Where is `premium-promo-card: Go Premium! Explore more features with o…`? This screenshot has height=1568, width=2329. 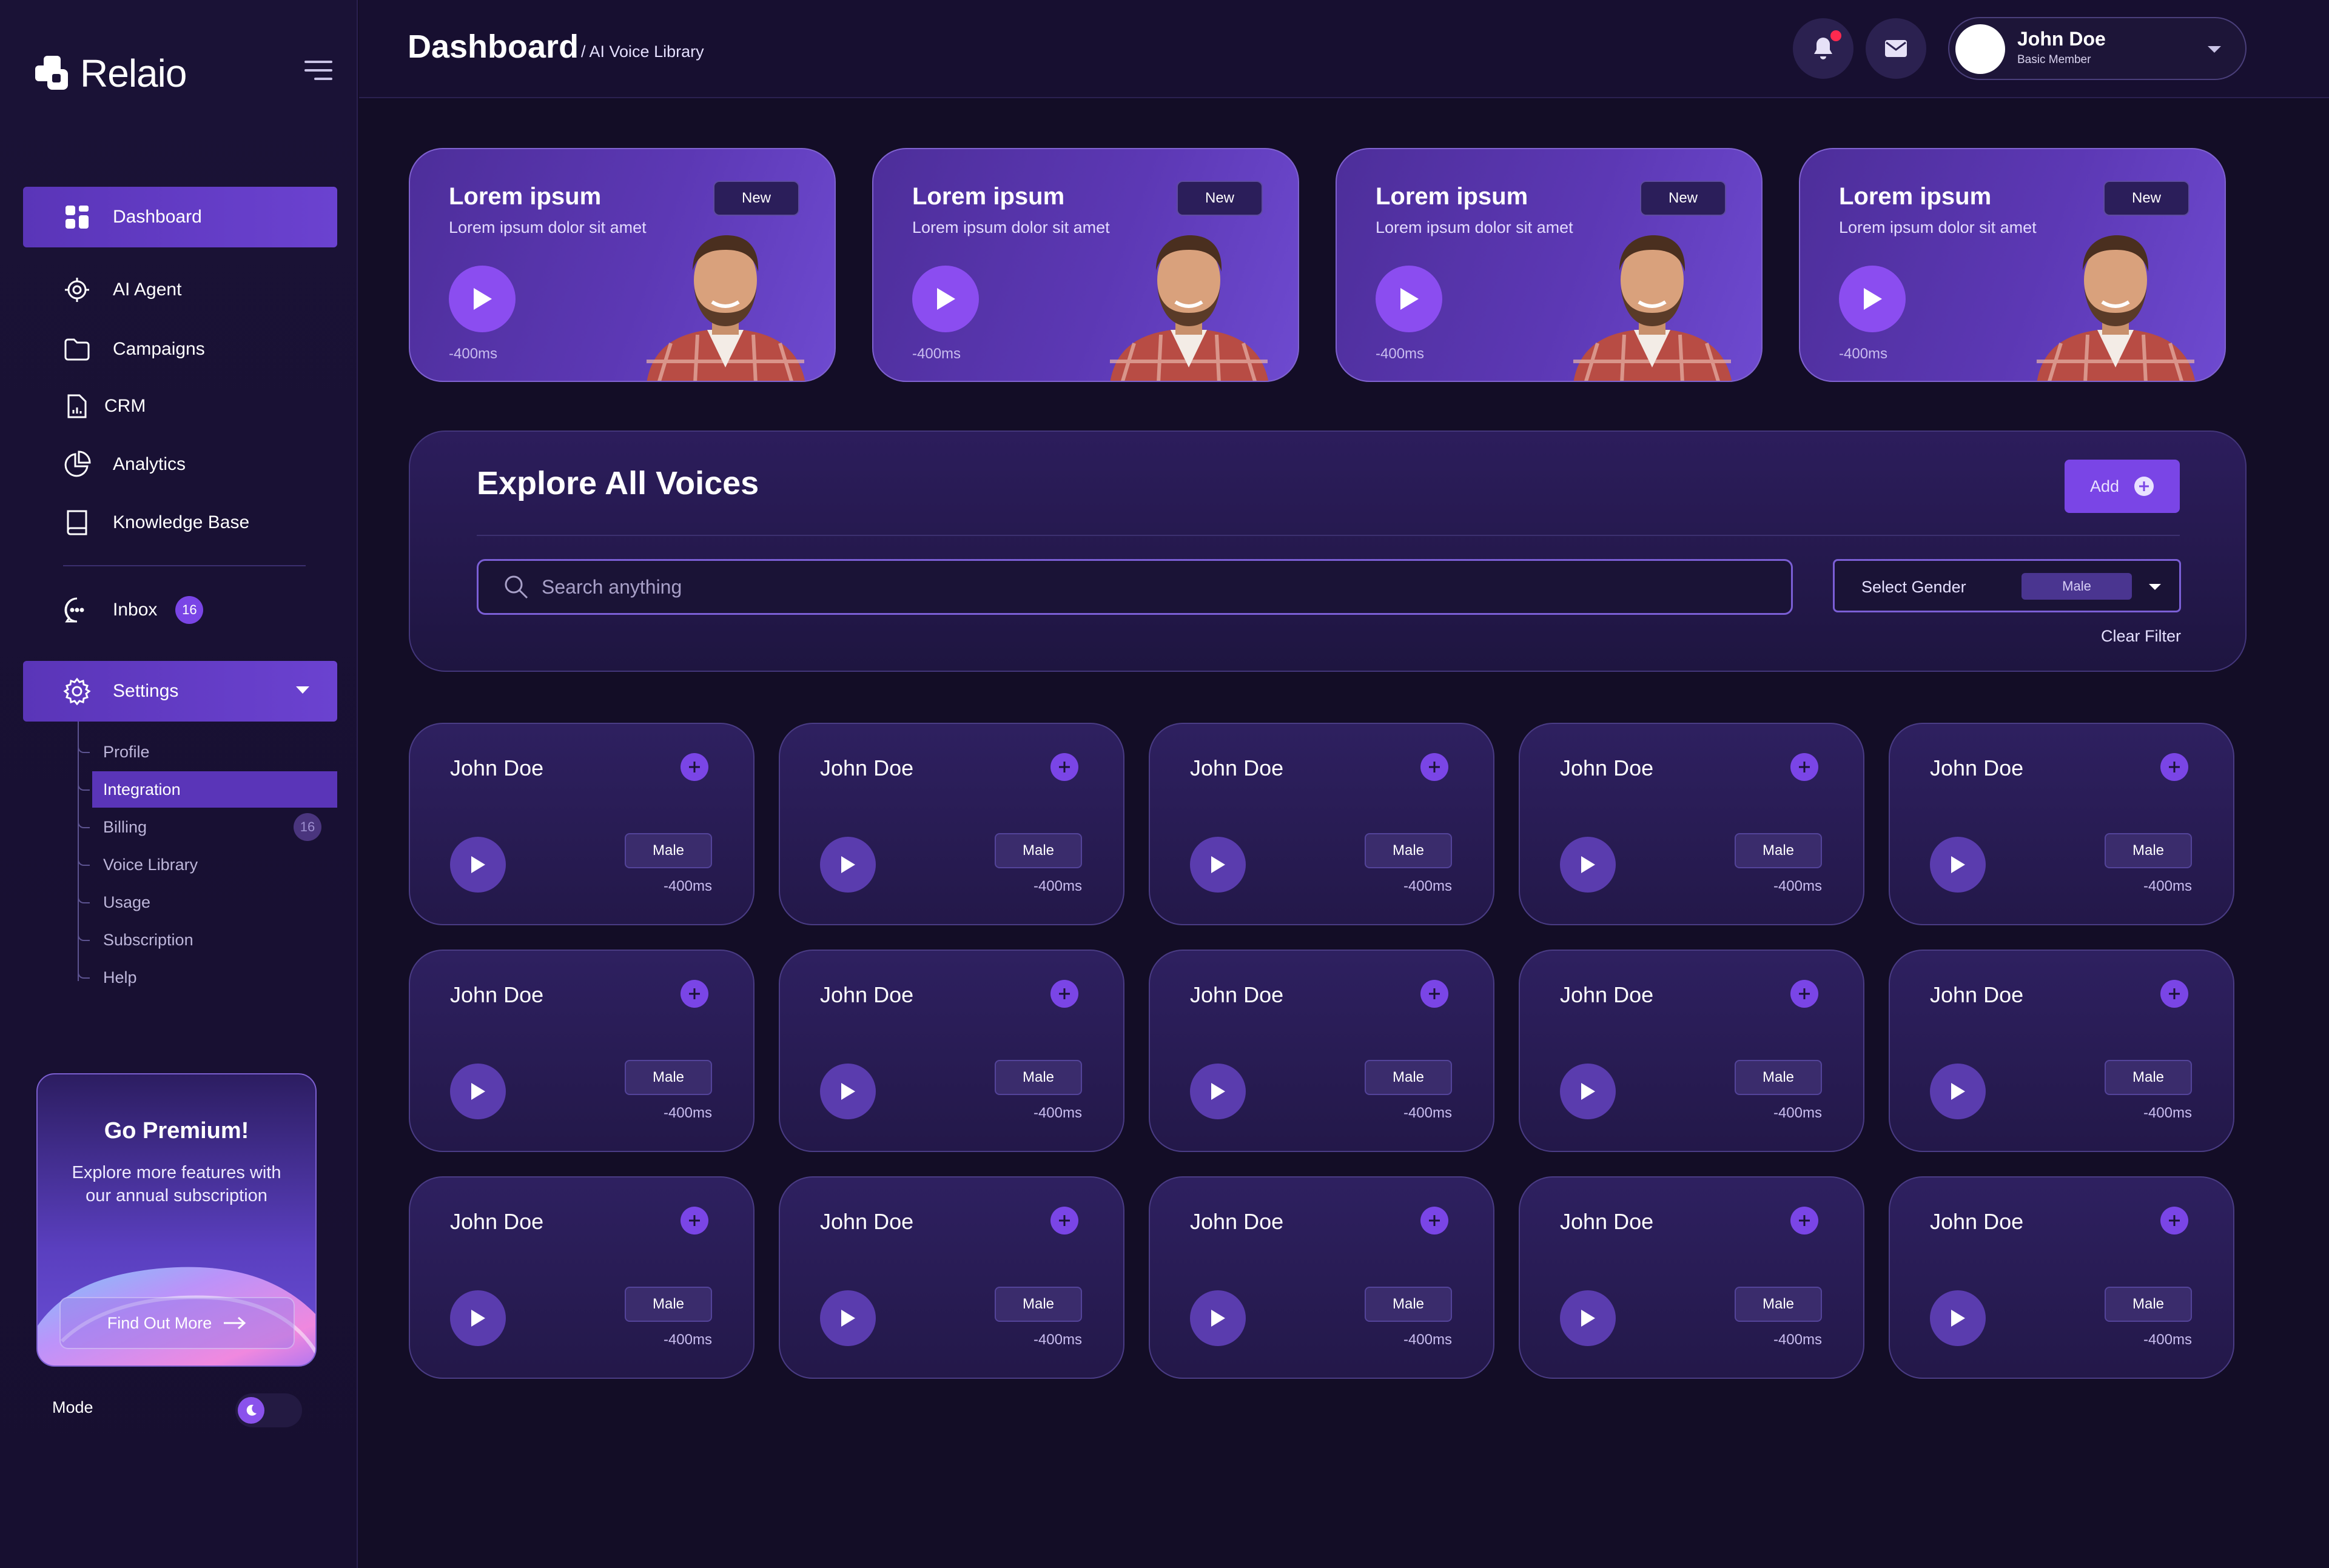 premium-promo-card: Go Premium! Explore more features with o… is located at coordinates (177, 1220).